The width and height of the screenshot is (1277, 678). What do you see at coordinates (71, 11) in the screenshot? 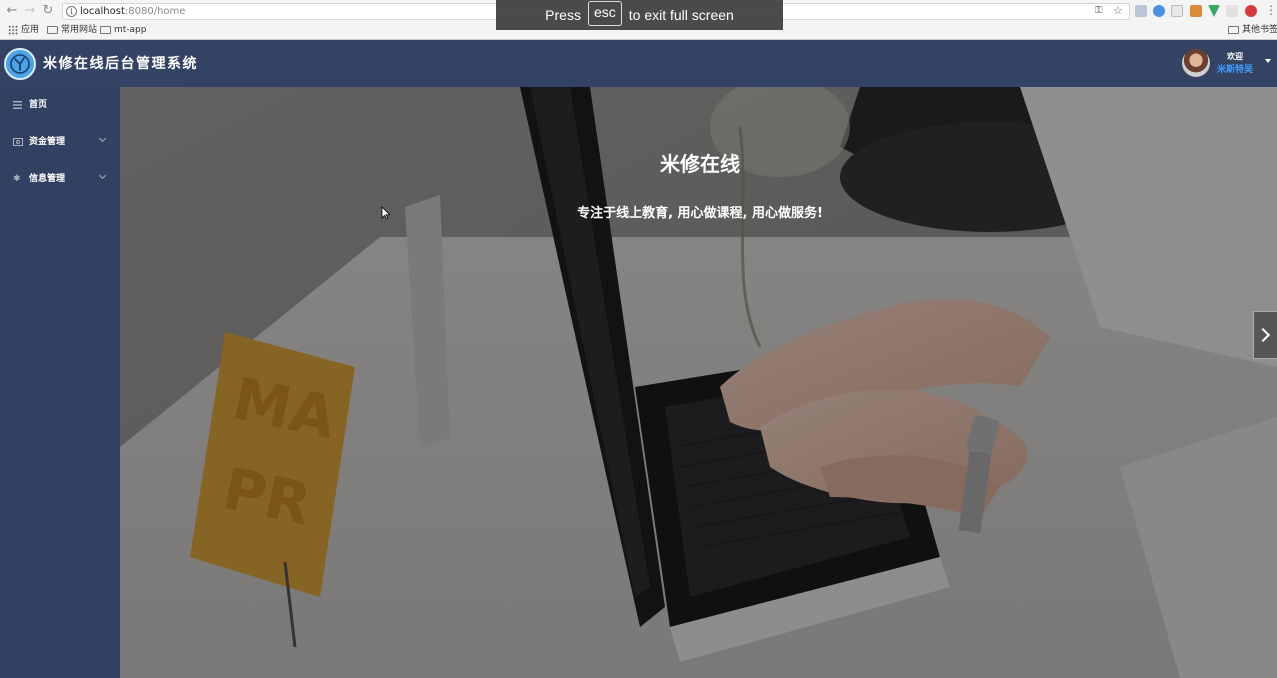
I see `info-icon: i` at bounding box center [71, 11].